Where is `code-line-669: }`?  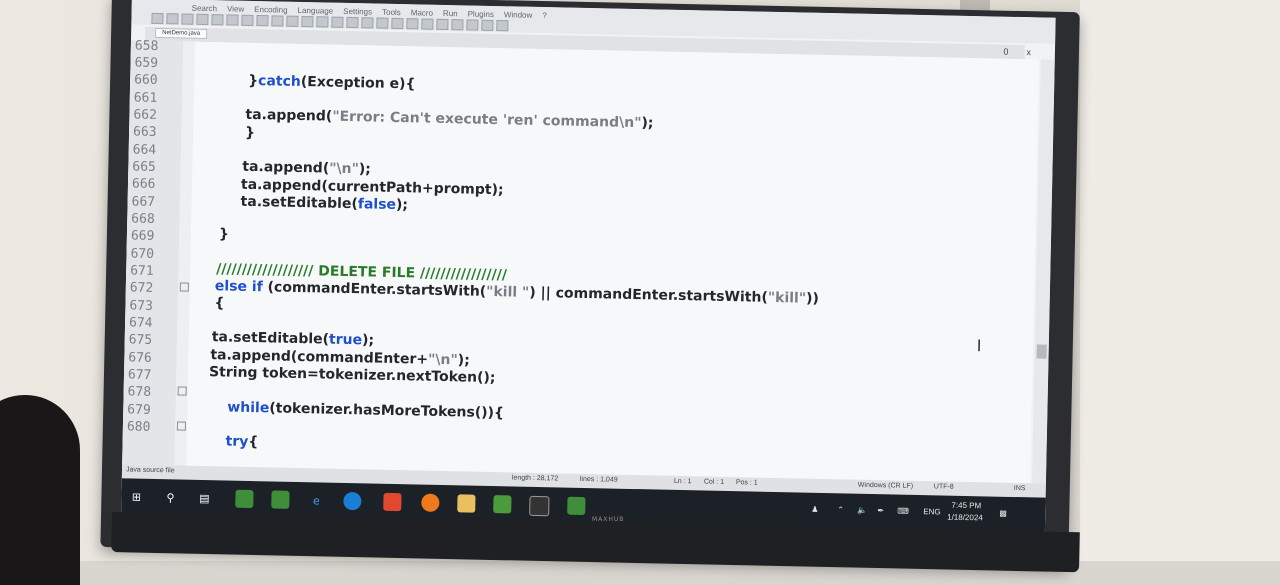
code-line-669: } is located at coordinates (224, 234).